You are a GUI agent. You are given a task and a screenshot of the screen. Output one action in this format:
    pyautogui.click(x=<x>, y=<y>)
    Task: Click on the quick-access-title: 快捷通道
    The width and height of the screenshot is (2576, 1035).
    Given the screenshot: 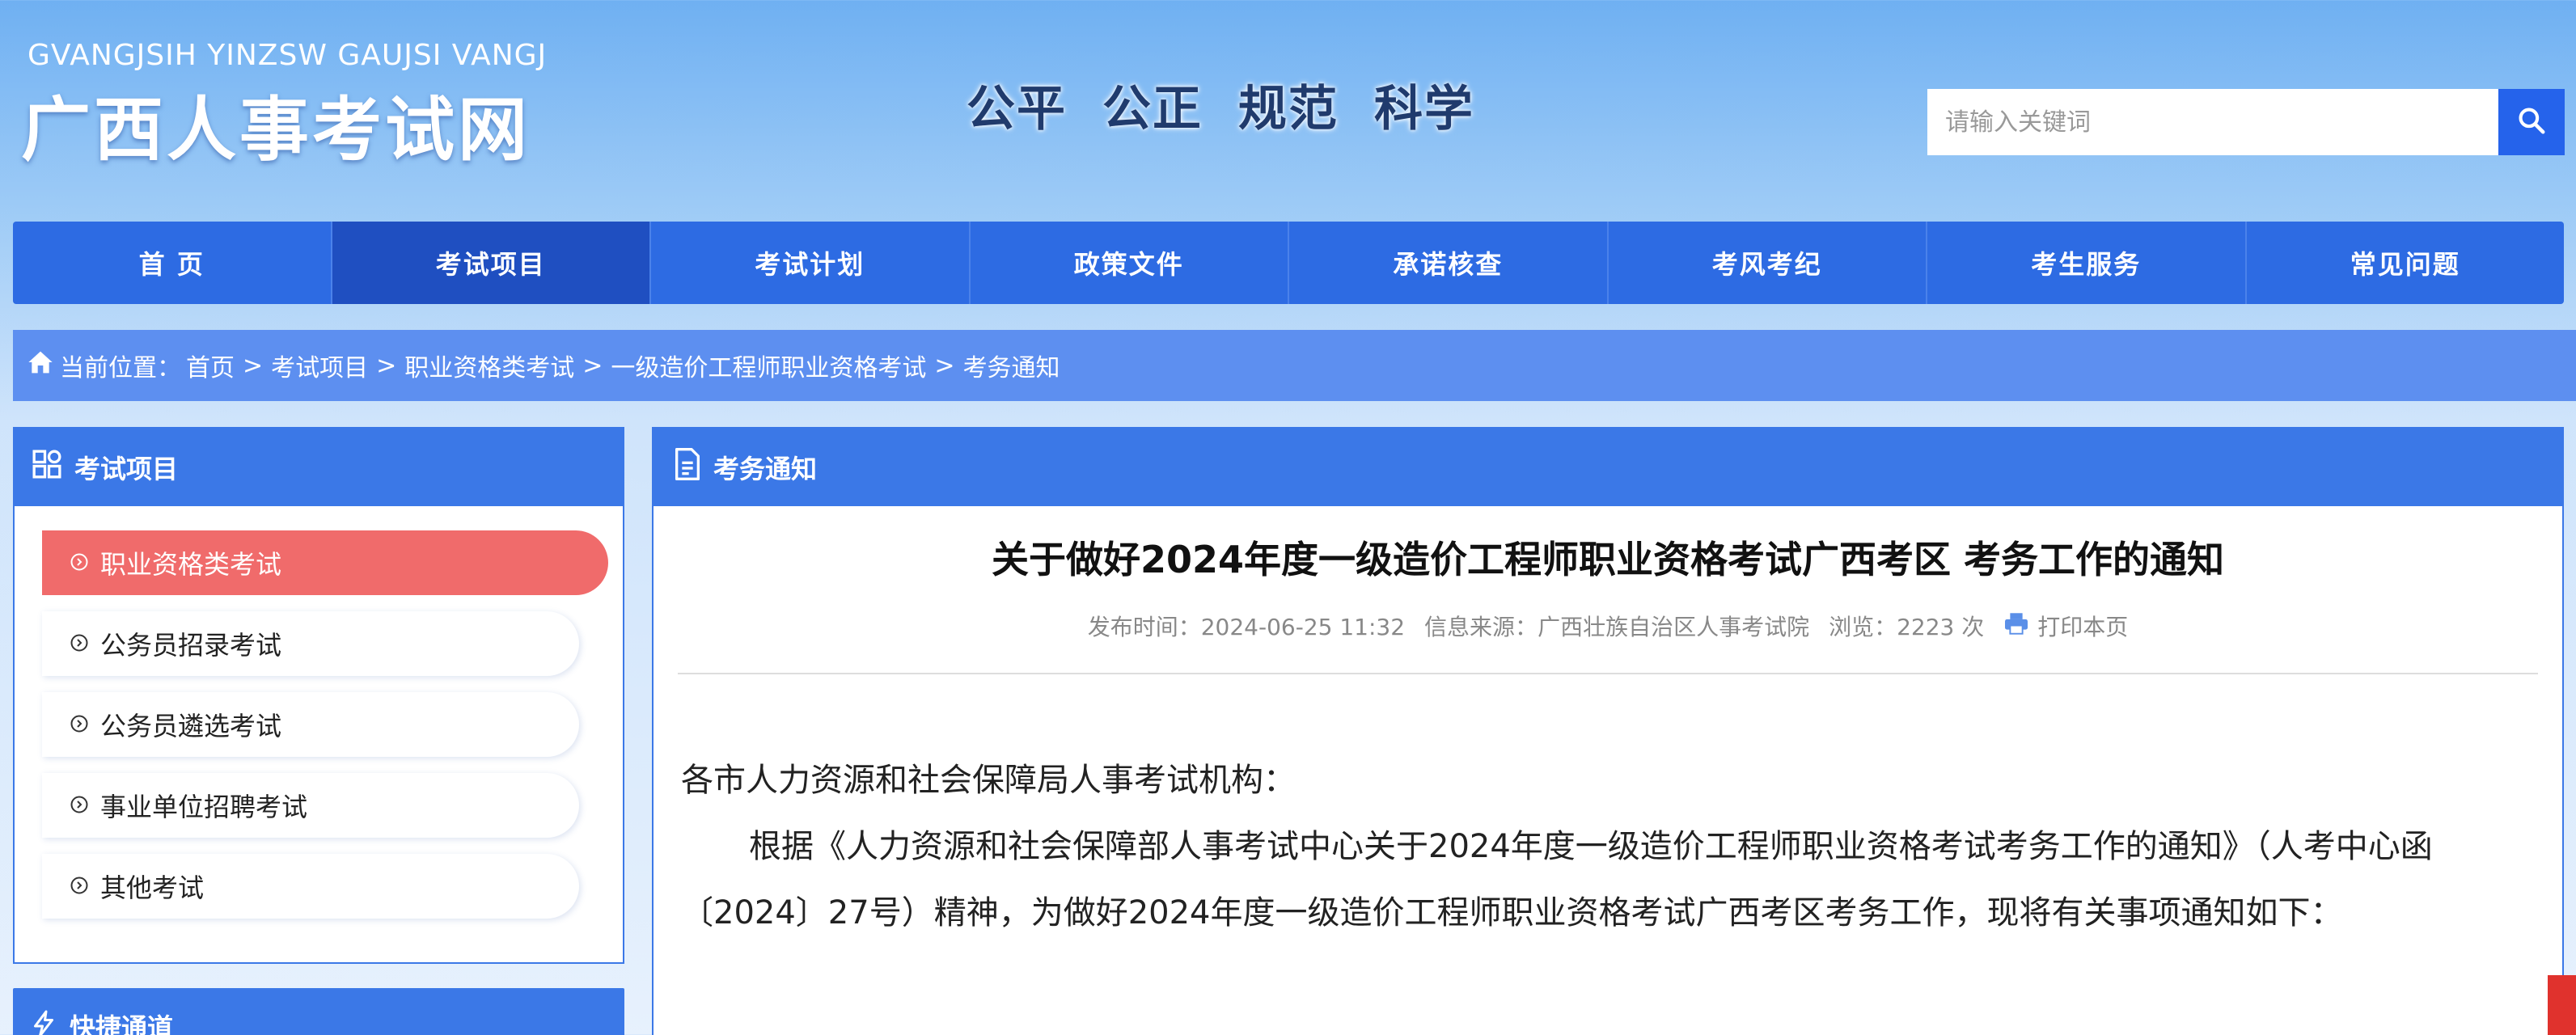 What is the action you would take?
    pyautogui.click(x=122, y=1023)
    